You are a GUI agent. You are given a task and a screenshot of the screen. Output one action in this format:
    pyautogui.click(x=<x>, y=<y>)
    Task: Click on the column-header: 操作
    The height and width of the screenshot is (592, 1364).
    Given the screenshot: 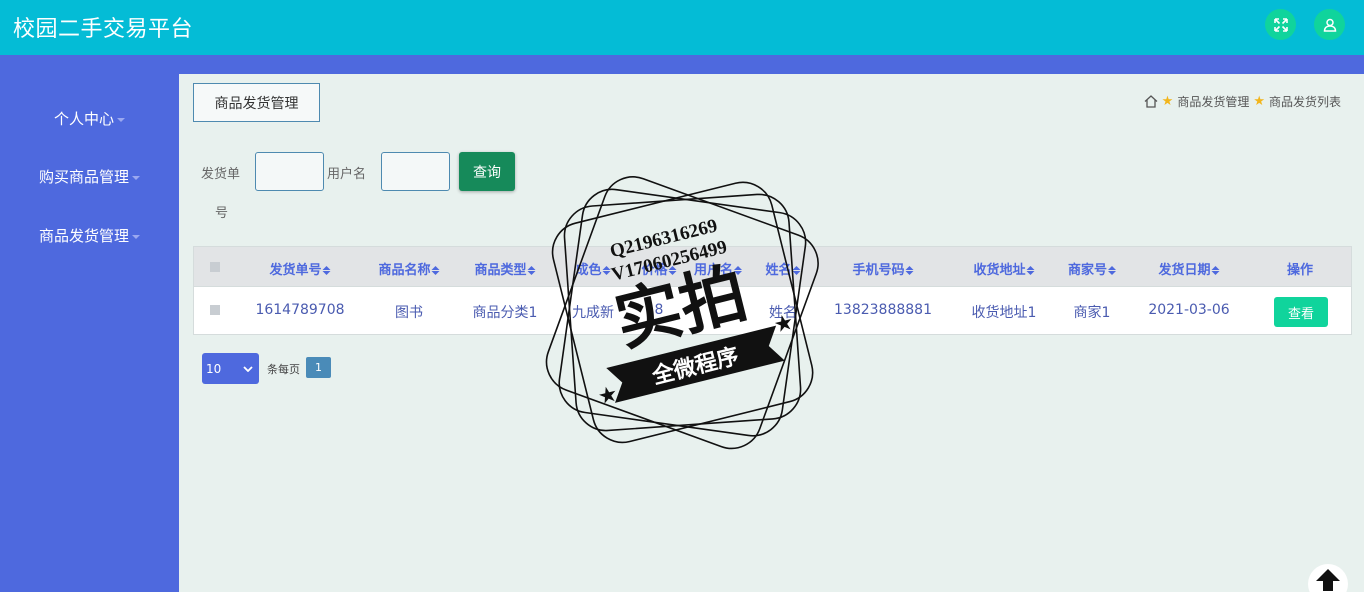 What is the action you would take?
    pyautogui.click(x=1300, y=270)
    